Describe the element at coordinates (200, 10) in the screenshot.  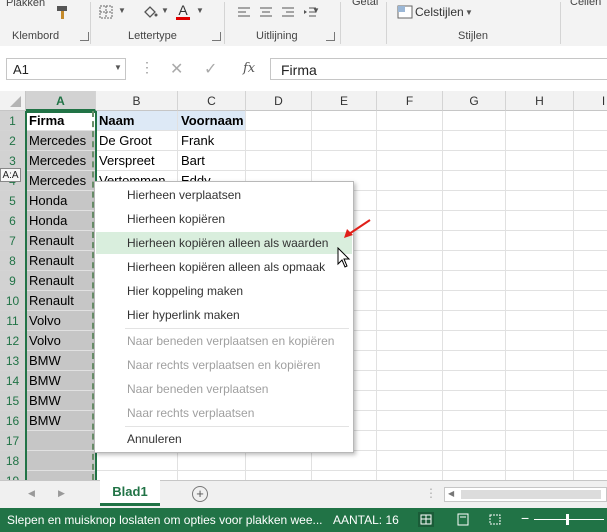
I see `font-color-dropdown-icon: ▼` at that location.